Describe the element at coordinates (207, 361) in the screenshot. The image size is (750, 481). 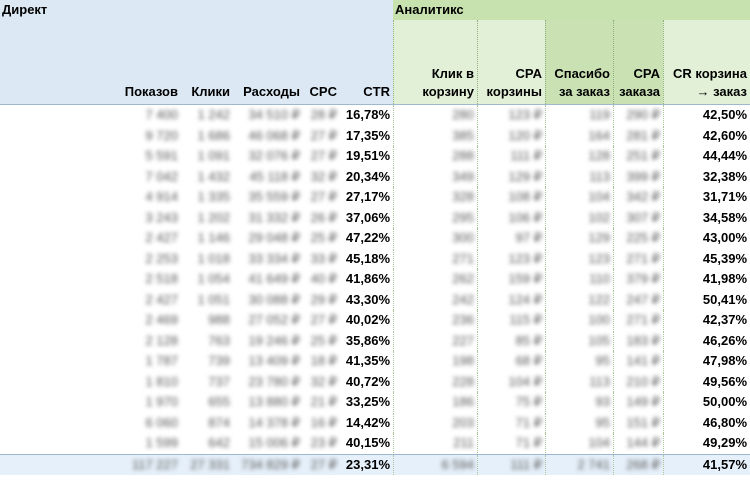
I see `cell-clicks: 739` at that location.